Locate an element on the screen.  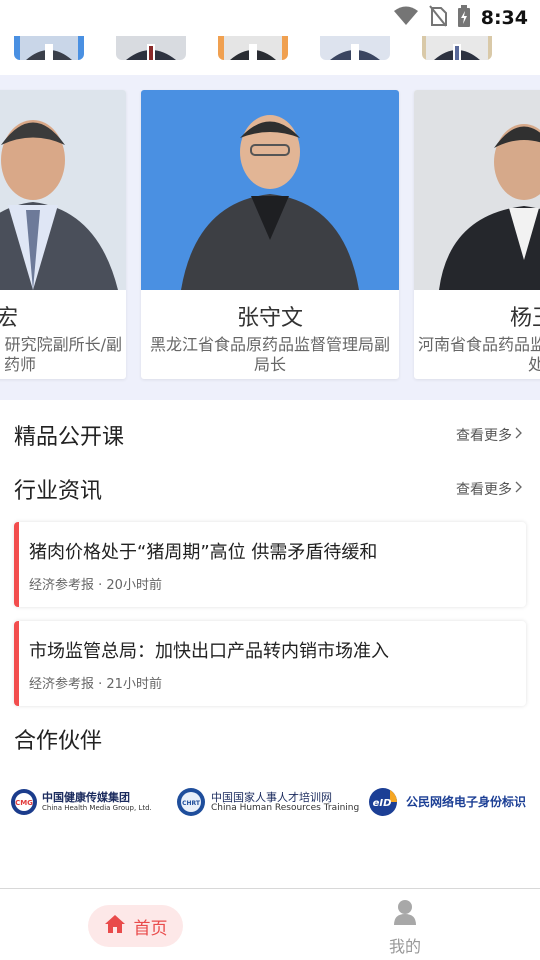
cmg-logo-icon: CMG is located at coordinates (24, 802).